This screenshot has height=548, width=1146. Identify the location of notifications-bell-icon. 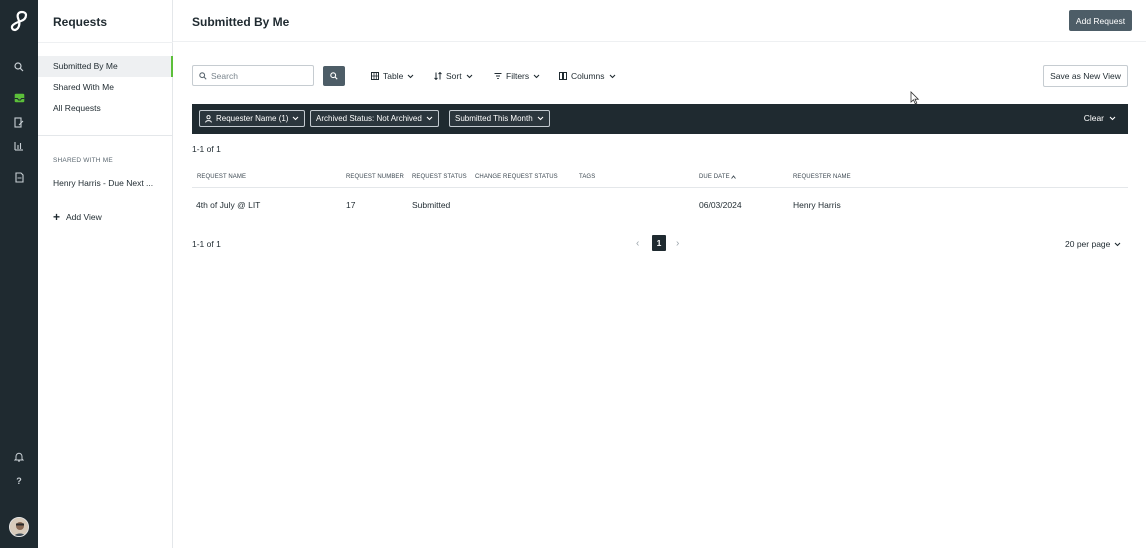
(19, 457).